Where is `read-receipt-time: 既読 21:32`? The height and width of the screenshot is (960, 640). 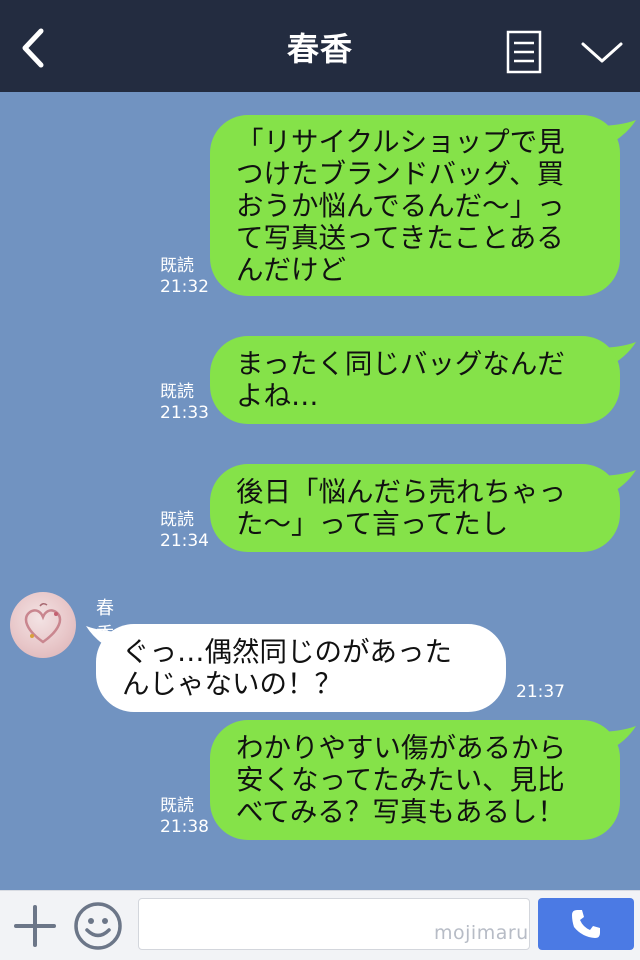 read-receipt-time: 既読 21:32 is located at coordinates (184, 277).